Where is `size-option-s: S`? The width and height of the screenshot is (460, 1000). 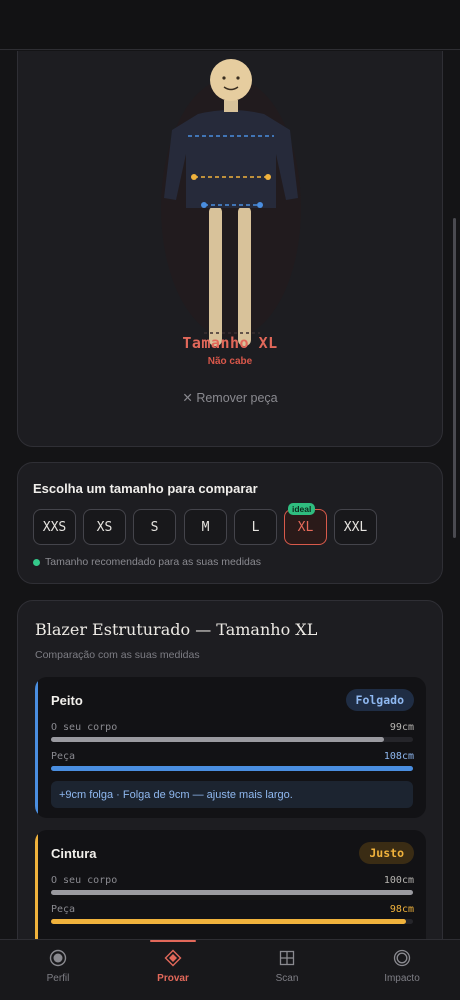
size-option-s: S is located at coordinates (154, 527).